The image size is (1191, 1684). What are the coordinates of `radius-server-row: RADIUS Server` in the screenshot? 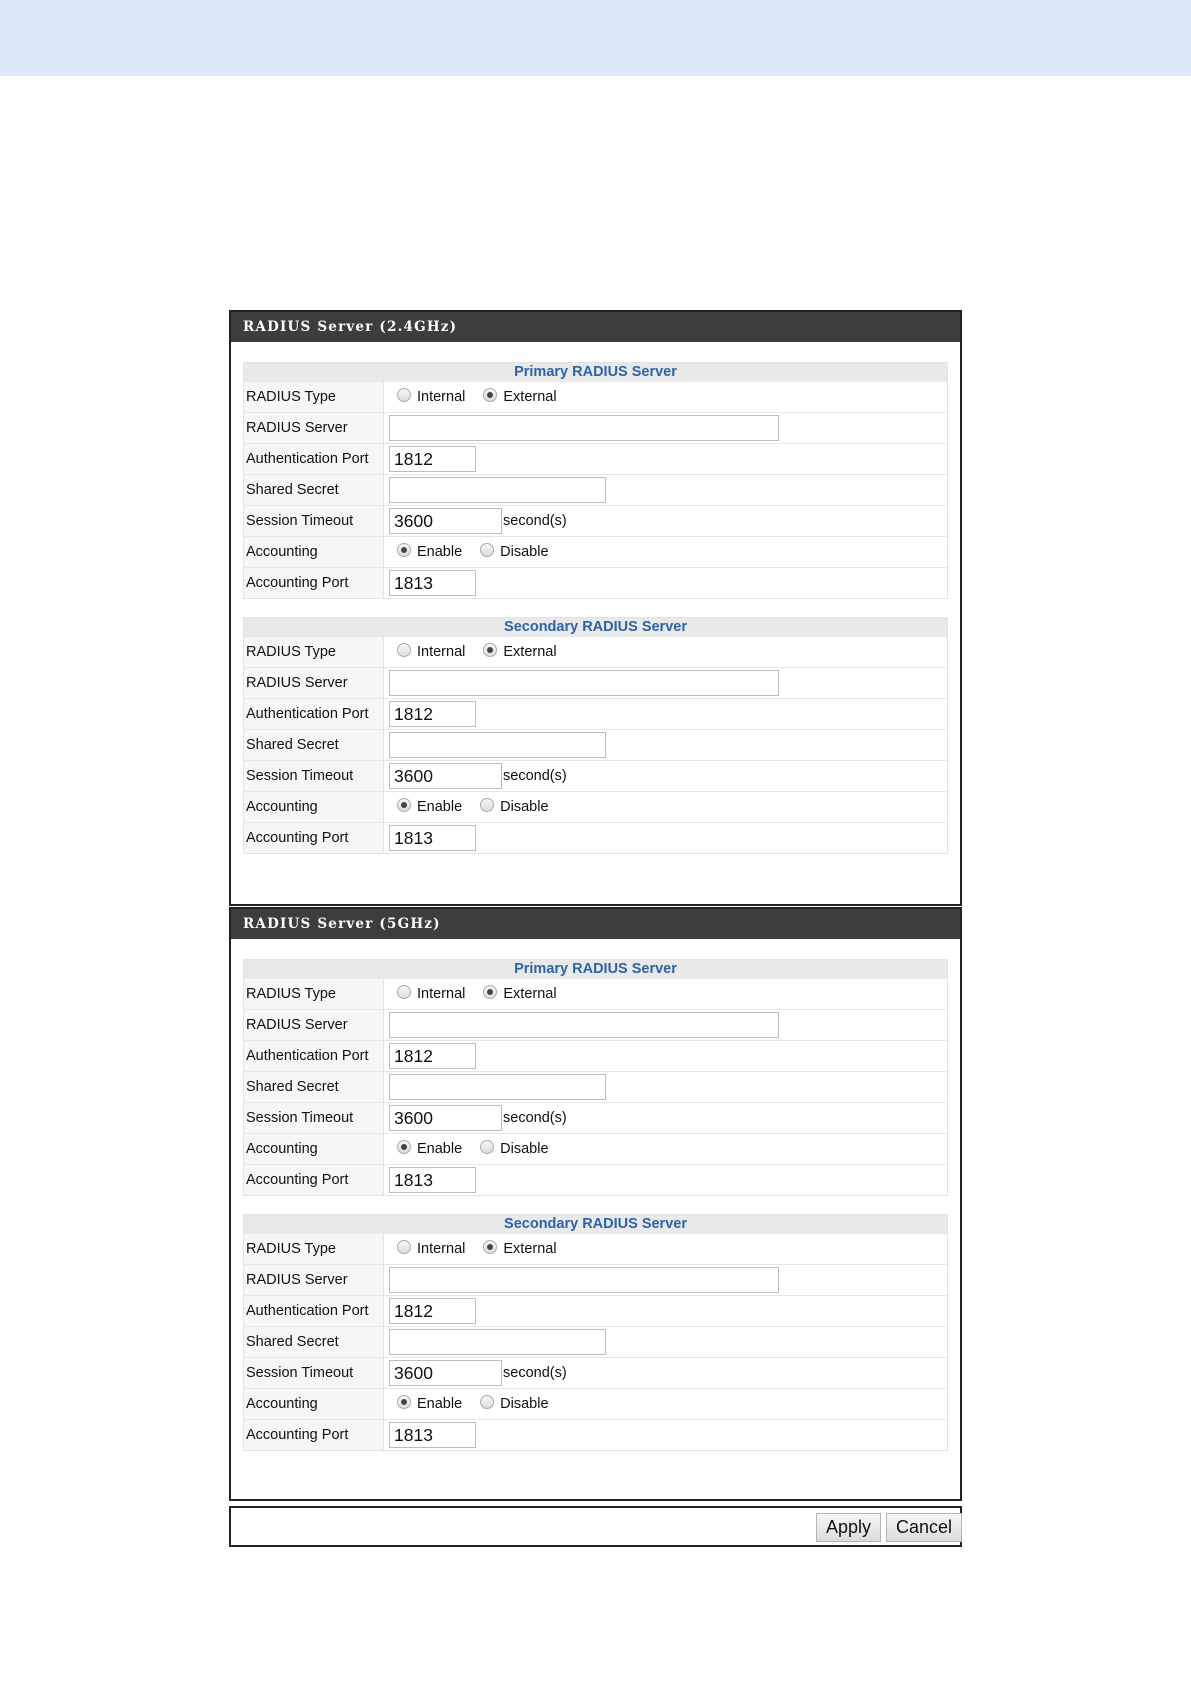 It's located at (595, 1024).